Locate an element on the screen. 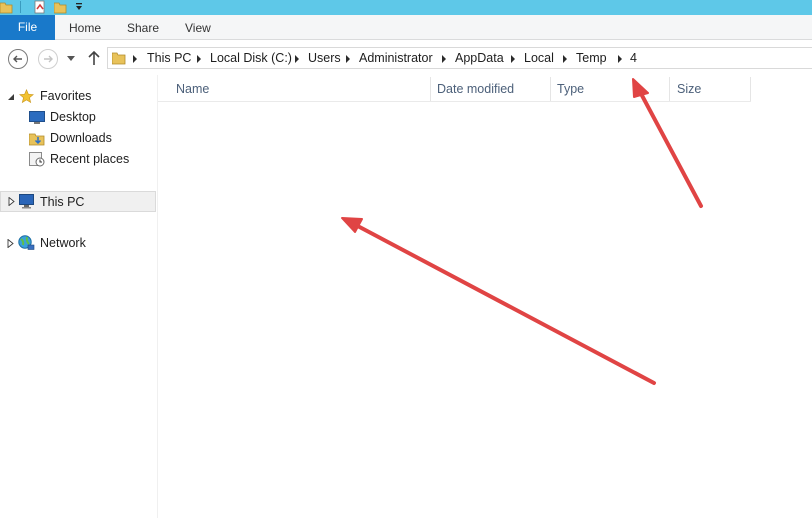 This screenshot has width=812, height=518. breadcrumb-temp: Temp is located at coordinates (591, 58).